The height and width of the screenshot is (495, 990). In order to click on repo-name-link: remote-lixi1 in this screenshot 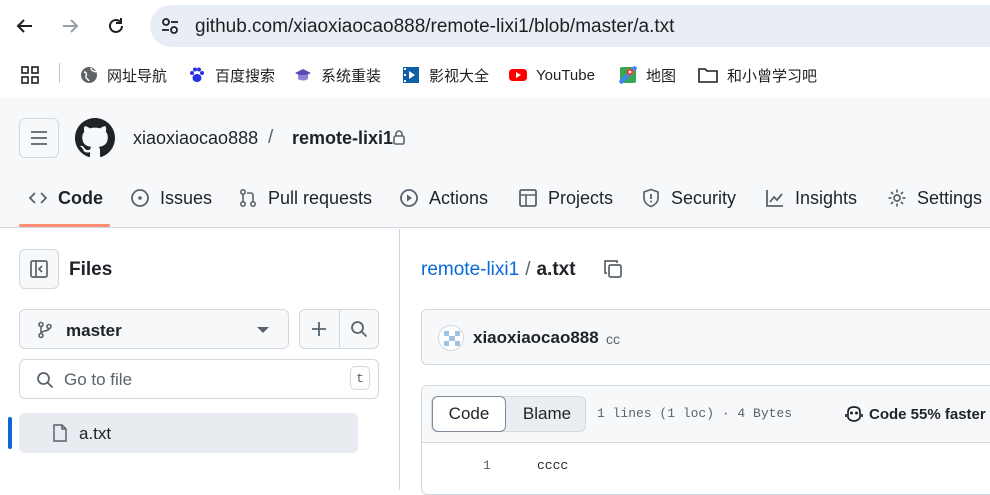, I will do `click(342, 138)`.